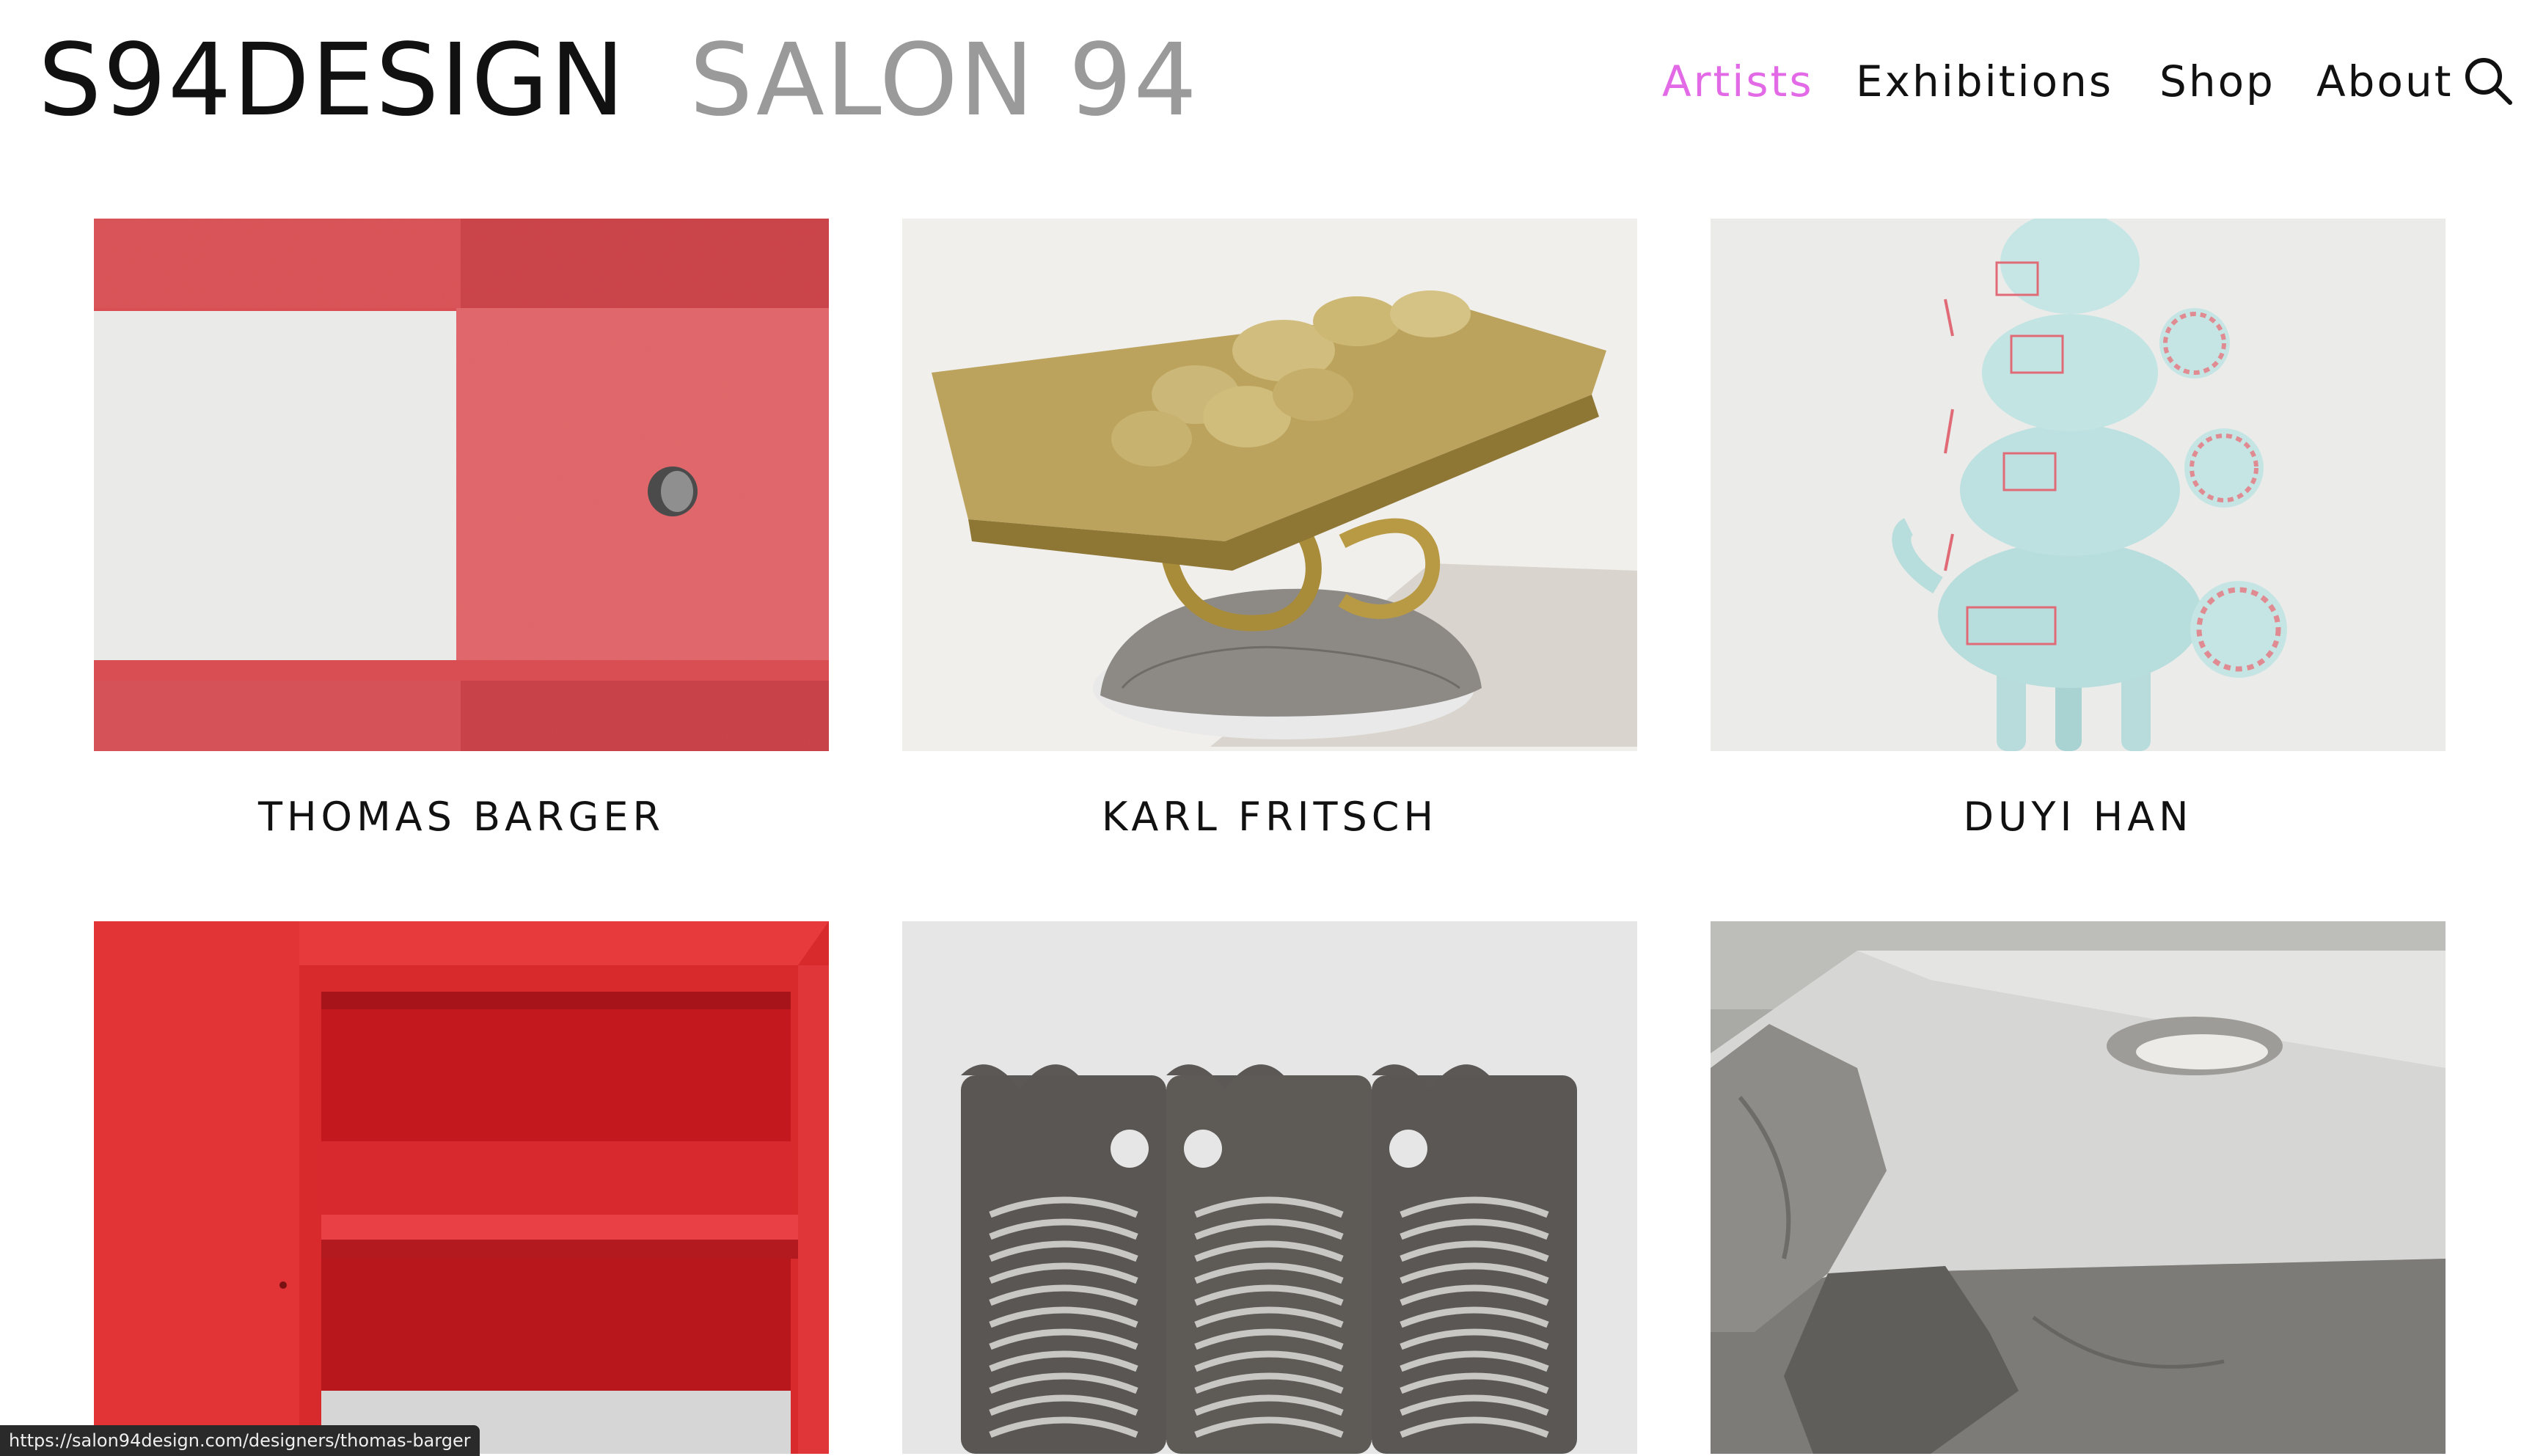 This screenshot has width=2535, height=1456. I want to click on artist-name: DUYI HAN, so click(2078, 817).